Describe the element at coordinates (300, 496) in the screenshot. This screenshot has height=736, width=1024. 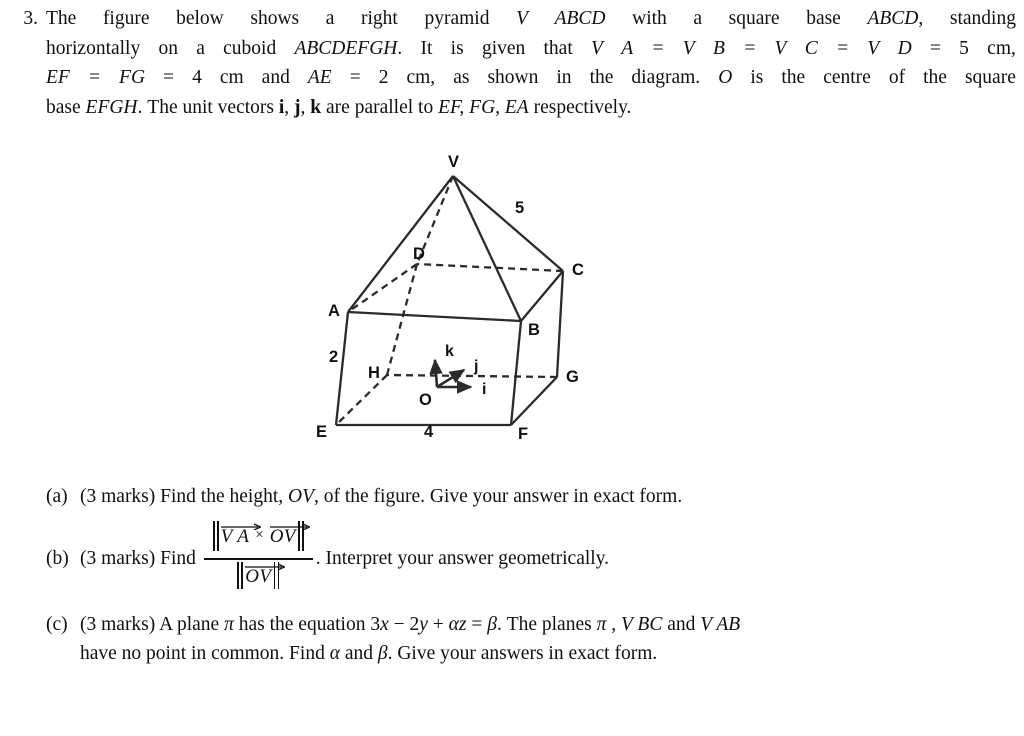
I see `part-a-math-ov: OV` at that location.